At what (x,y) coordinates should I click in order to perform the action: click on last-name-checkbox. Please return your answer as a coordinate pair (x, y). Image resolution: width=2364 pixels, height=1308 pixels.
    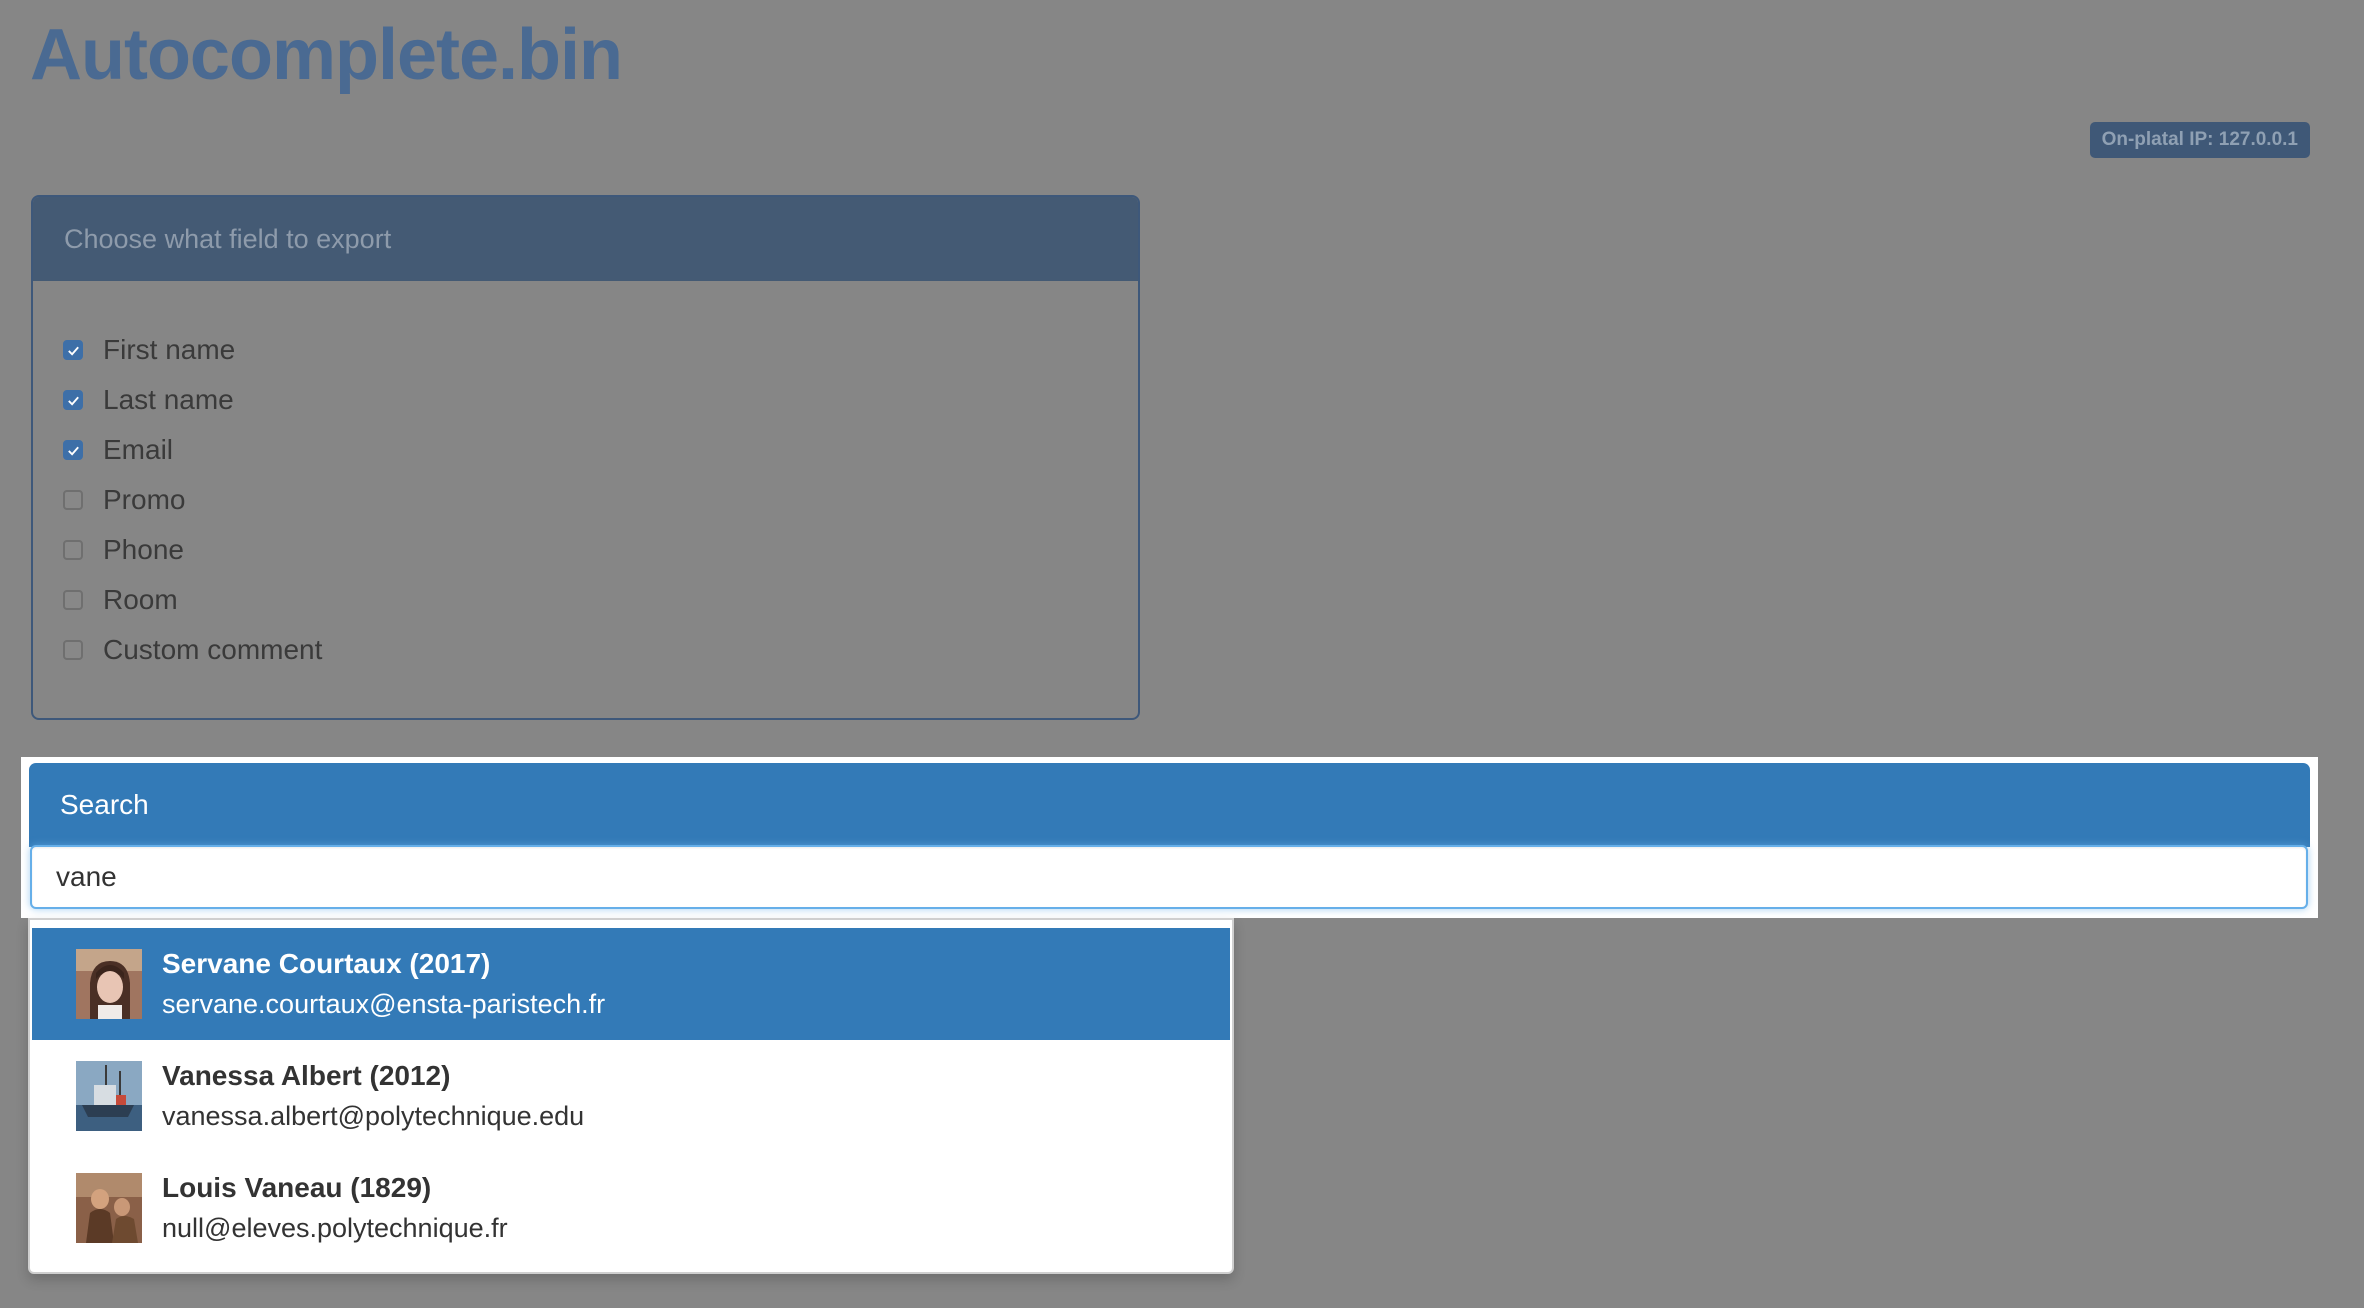
    Looking at the image, I should click on (73, 400).